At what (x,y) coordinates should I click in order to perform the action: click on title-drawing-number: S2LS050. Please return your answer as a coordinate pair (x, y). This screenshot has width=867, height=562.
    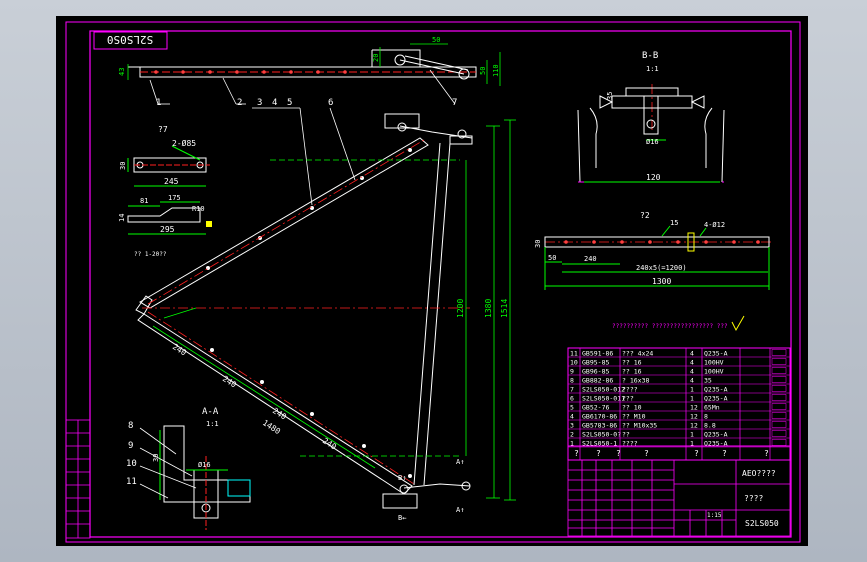
    Looking at the image, I should click on (762, 523).